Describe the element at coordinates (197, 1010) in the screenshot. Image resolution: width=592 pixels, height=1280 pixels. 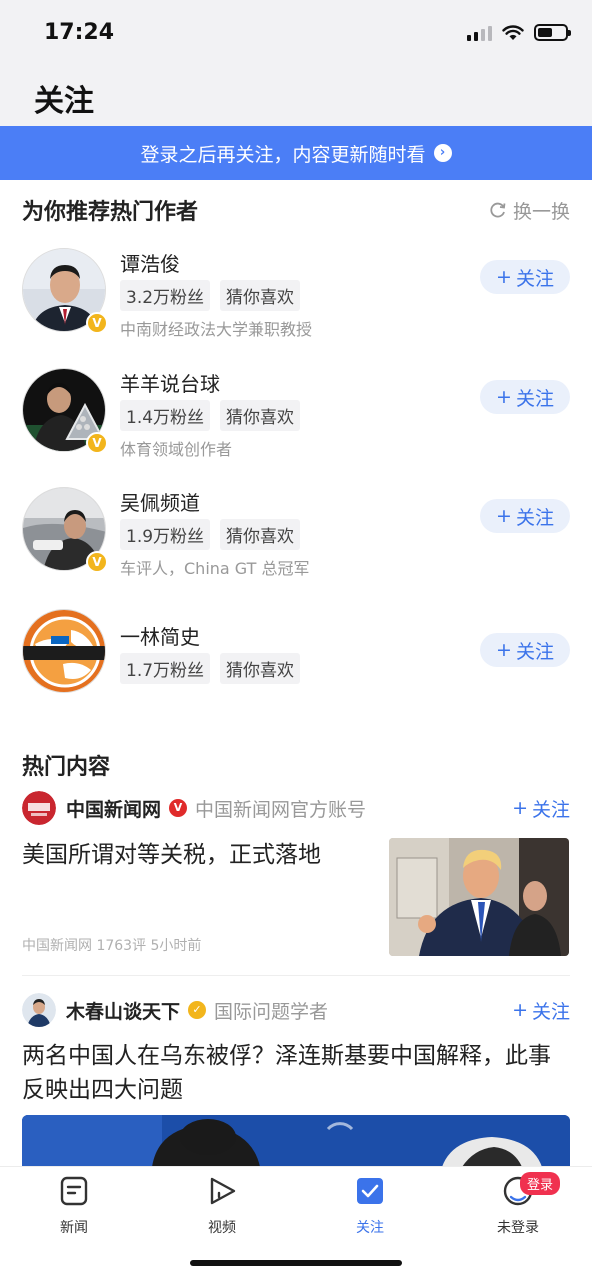
I see `verified-badge-icon: ✓` at that location.